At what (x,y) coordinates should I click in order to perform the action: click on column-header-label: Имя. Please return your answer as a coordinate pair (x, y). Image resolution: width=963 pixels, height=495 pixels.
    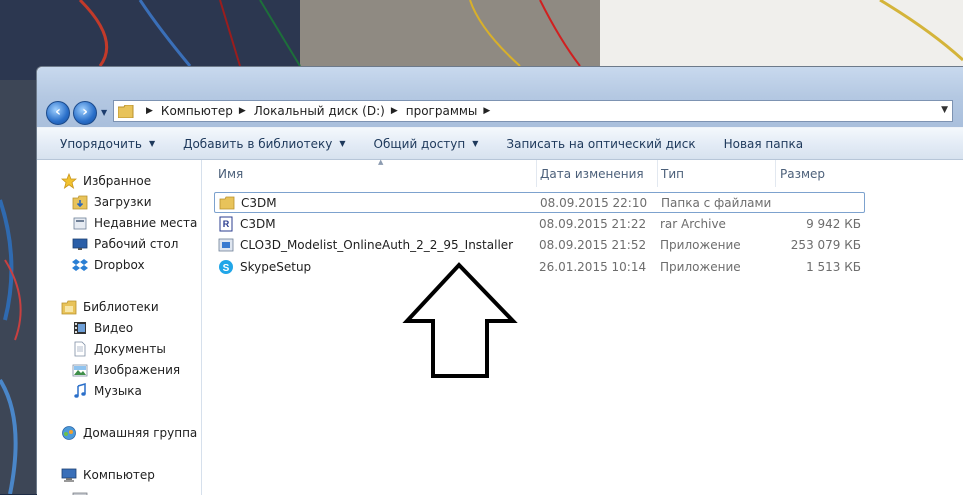
    Looking at the image, I should click on (231, 173).